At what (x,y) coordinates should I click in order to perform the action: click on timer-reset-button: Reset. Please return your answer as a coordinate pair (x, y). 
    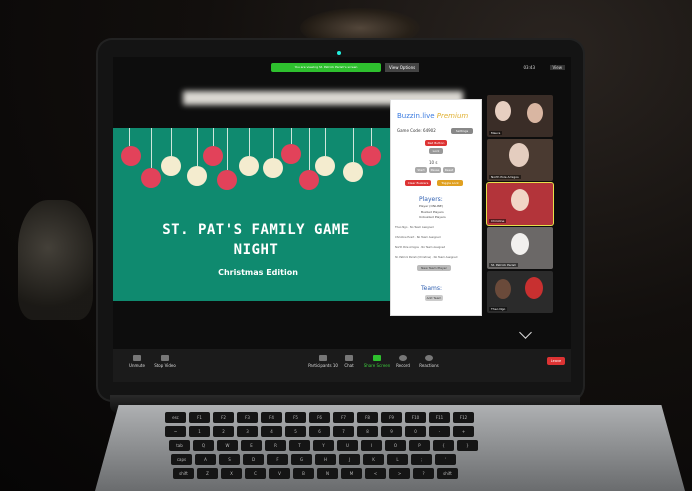
    Looking at the image, I should click on (449, 170).